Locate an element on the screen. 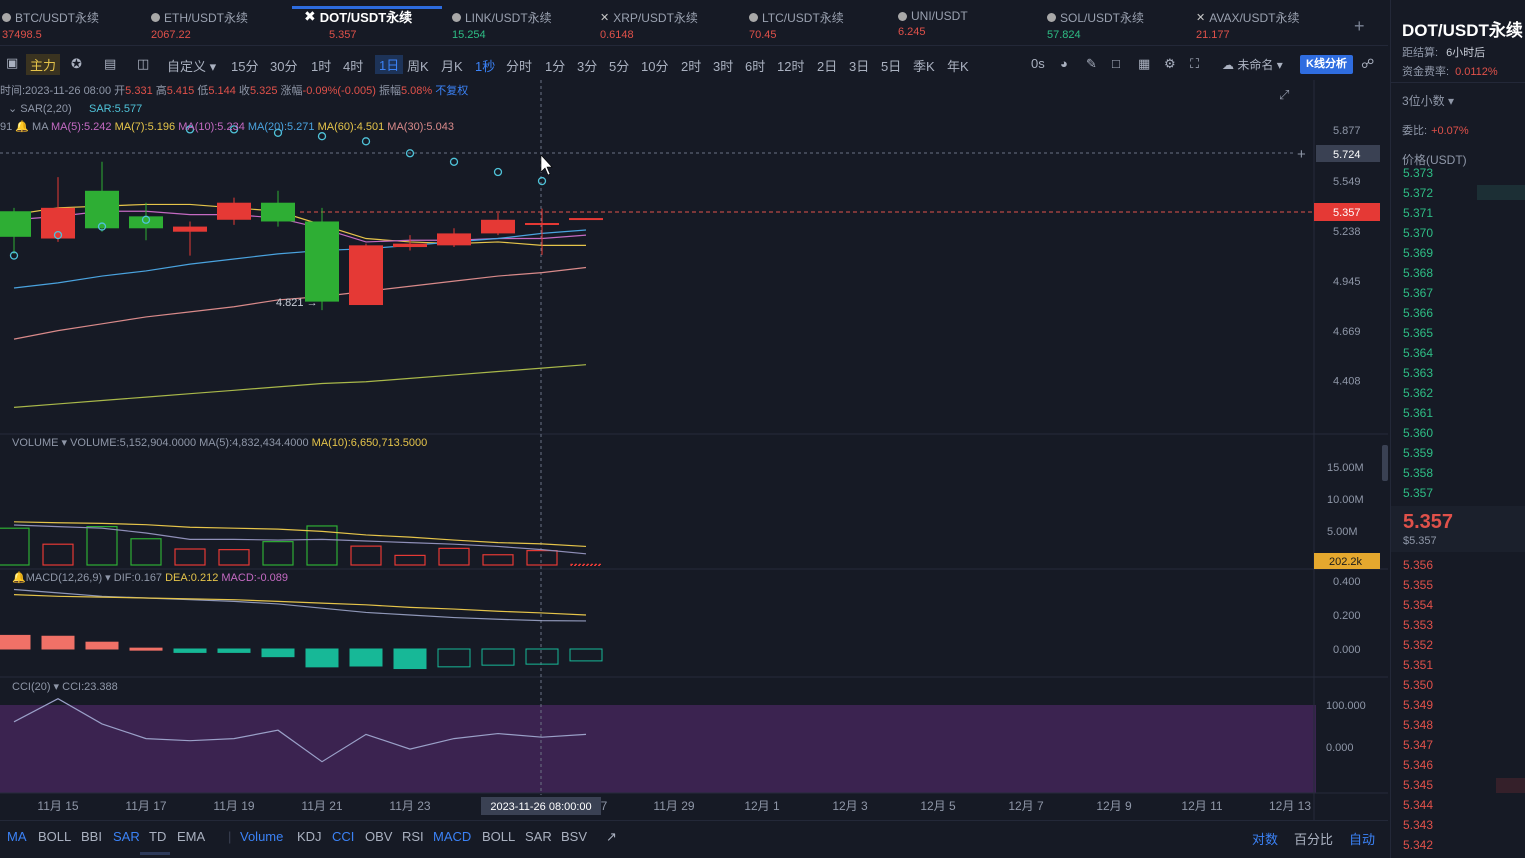 This screenshot has width=1525, height=858. indicator-对数: 对数 is located at coordinates (1265, 838).